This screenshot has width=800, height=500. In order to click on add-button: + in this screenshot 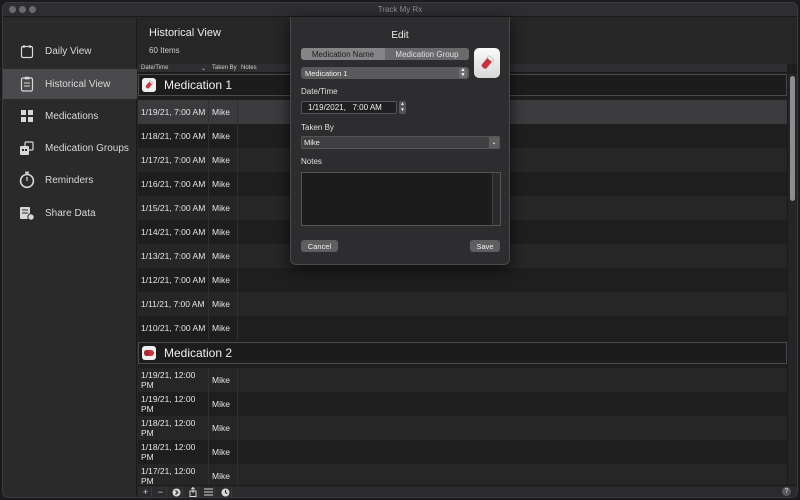, I will do `click(146, 492)`.